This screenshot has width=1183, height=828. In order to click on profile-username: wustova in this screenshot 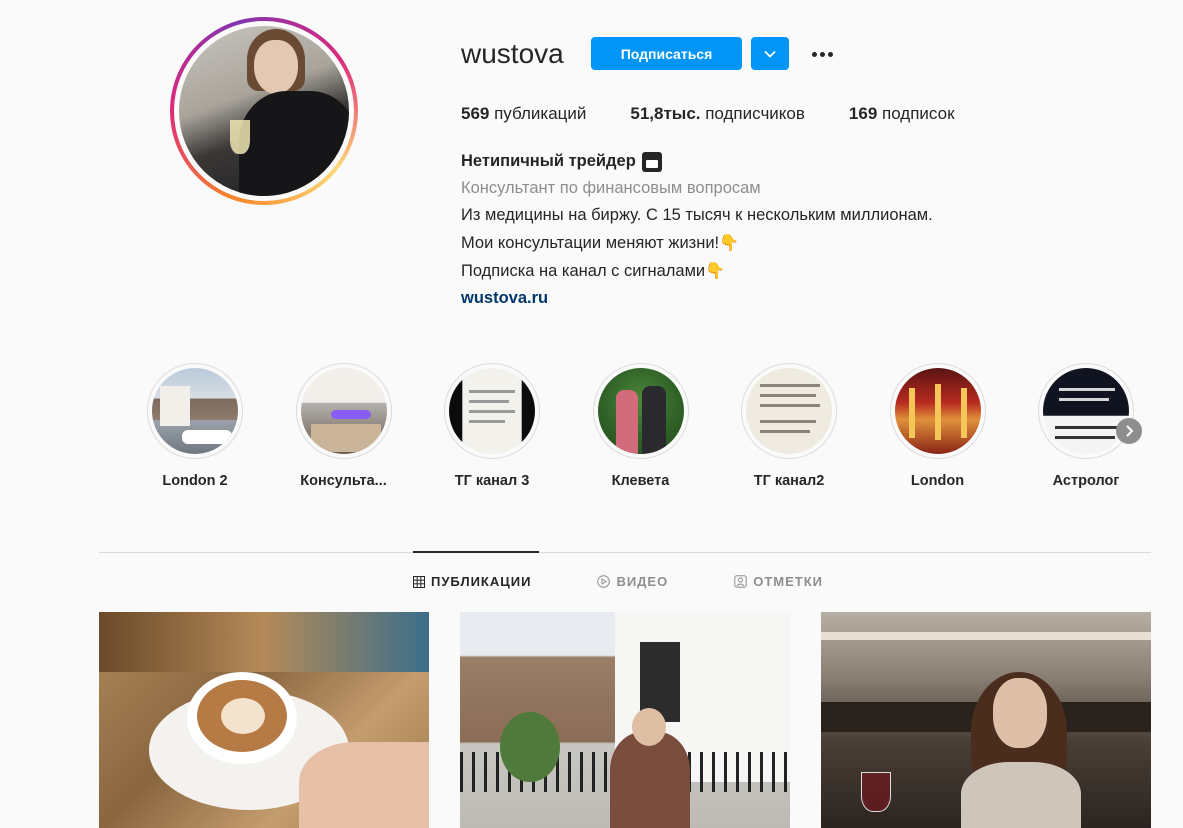, I will do `click(512, 53)`.